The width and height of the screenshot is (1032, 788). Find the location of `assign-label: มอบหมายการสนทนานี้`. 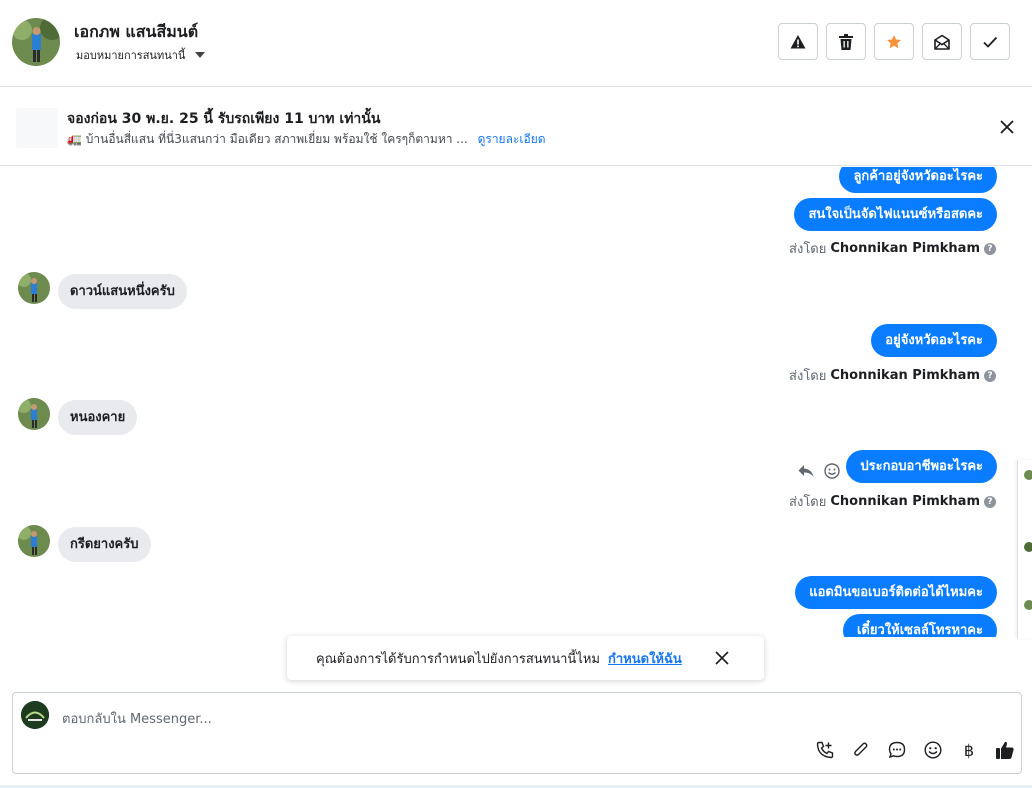

assign-label: มอบหมายการสนทนานี้ is located at coordinates (131, 55).